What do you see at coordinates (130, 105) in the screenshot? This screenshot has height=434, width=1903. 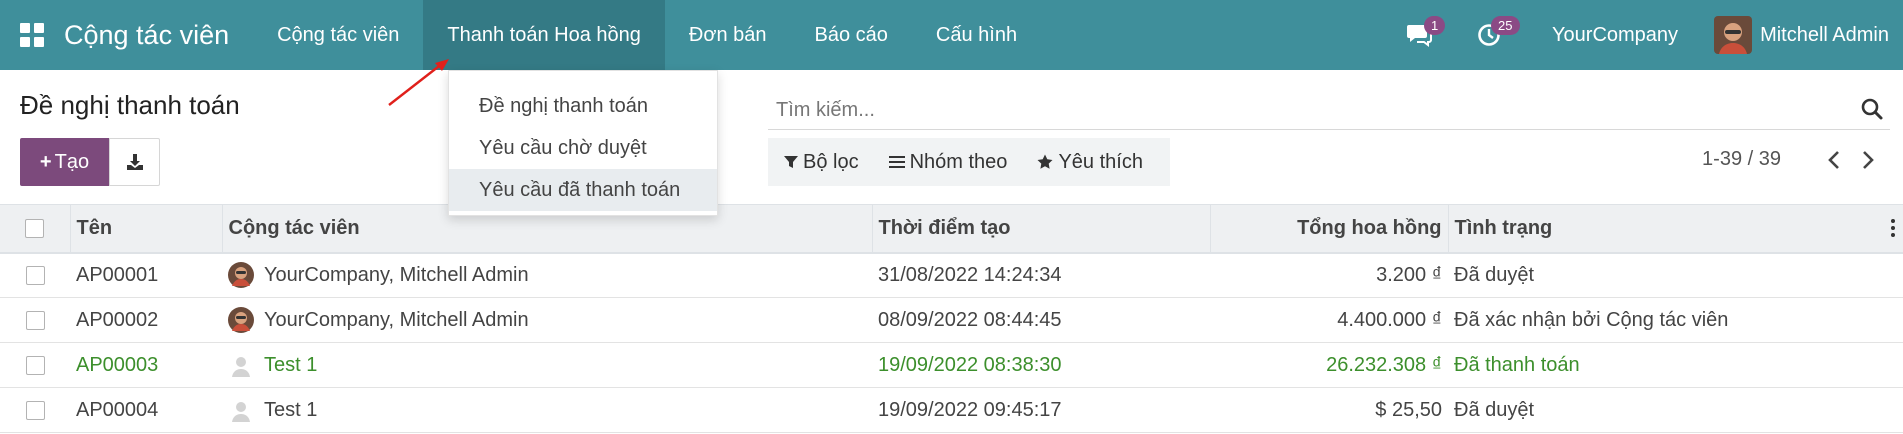 I see `page-title: Đề nghị thanh toán` at bounding box center [130, 105].